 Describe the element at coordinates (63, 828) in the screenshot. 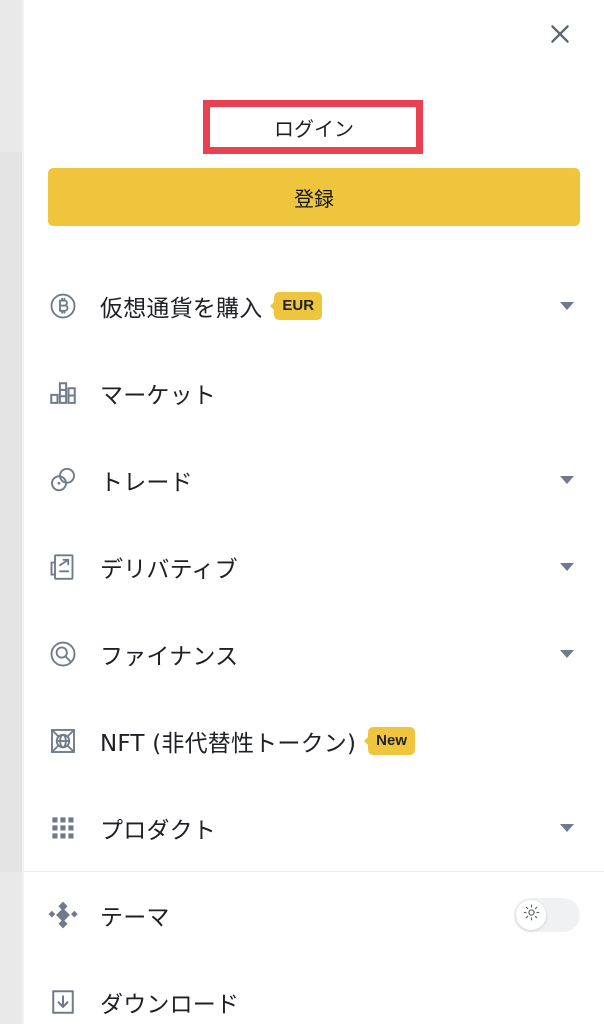

I see `grid-dots-icon` at that location.